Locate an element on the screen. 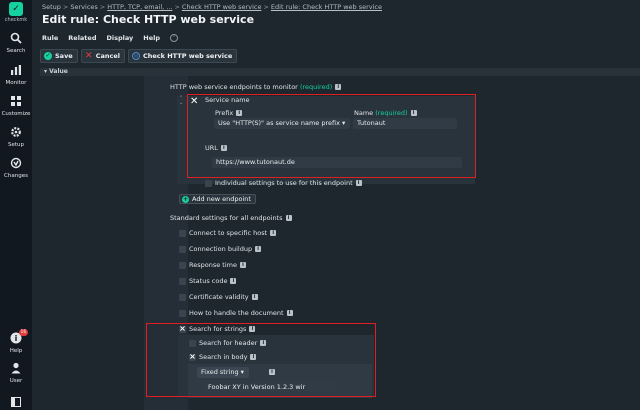  save-label: Save is located at coordinates (64, 56).